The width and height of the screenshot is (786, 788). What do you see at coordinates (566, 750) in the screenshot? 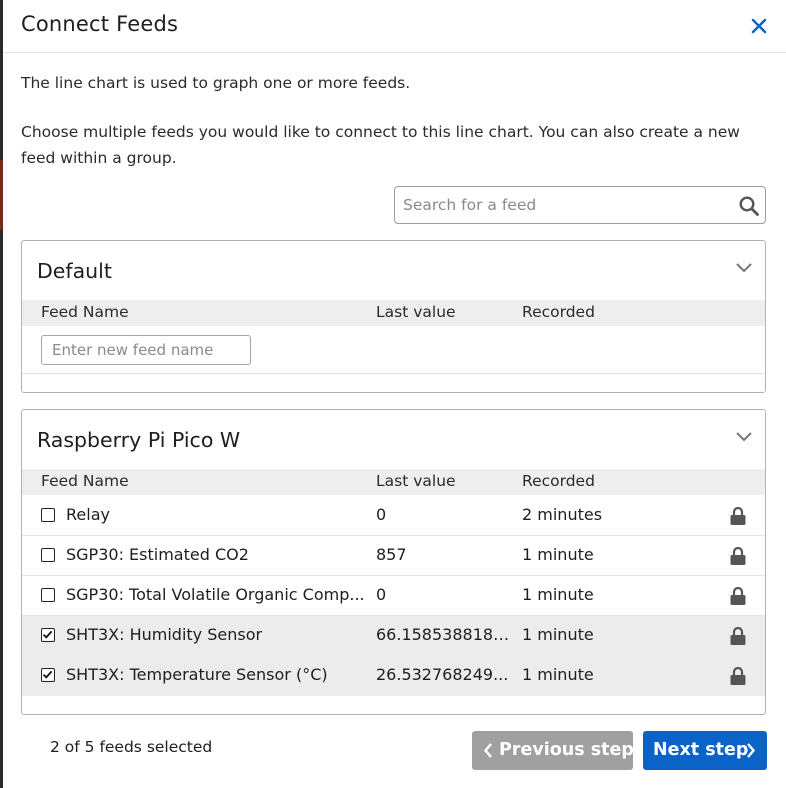
I see `previous-step-label: Previous step` at bounding box center [566, 750].